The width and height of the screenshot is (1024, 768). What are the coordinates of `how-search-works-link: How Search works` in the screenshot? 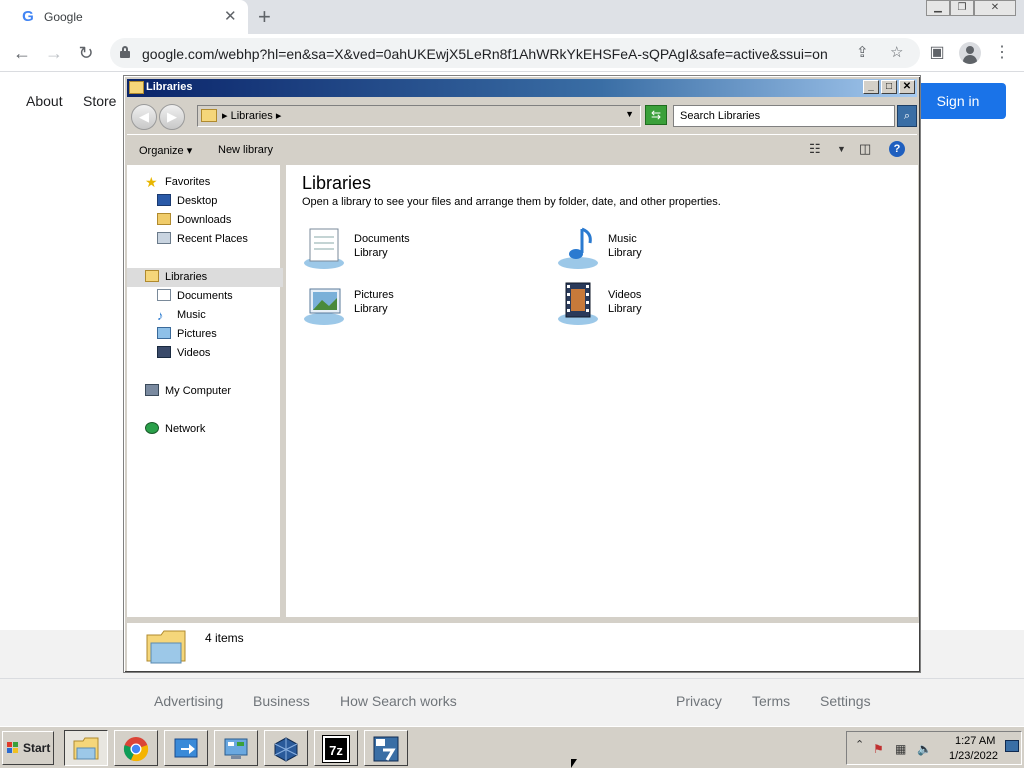 It's located at (398, 701).